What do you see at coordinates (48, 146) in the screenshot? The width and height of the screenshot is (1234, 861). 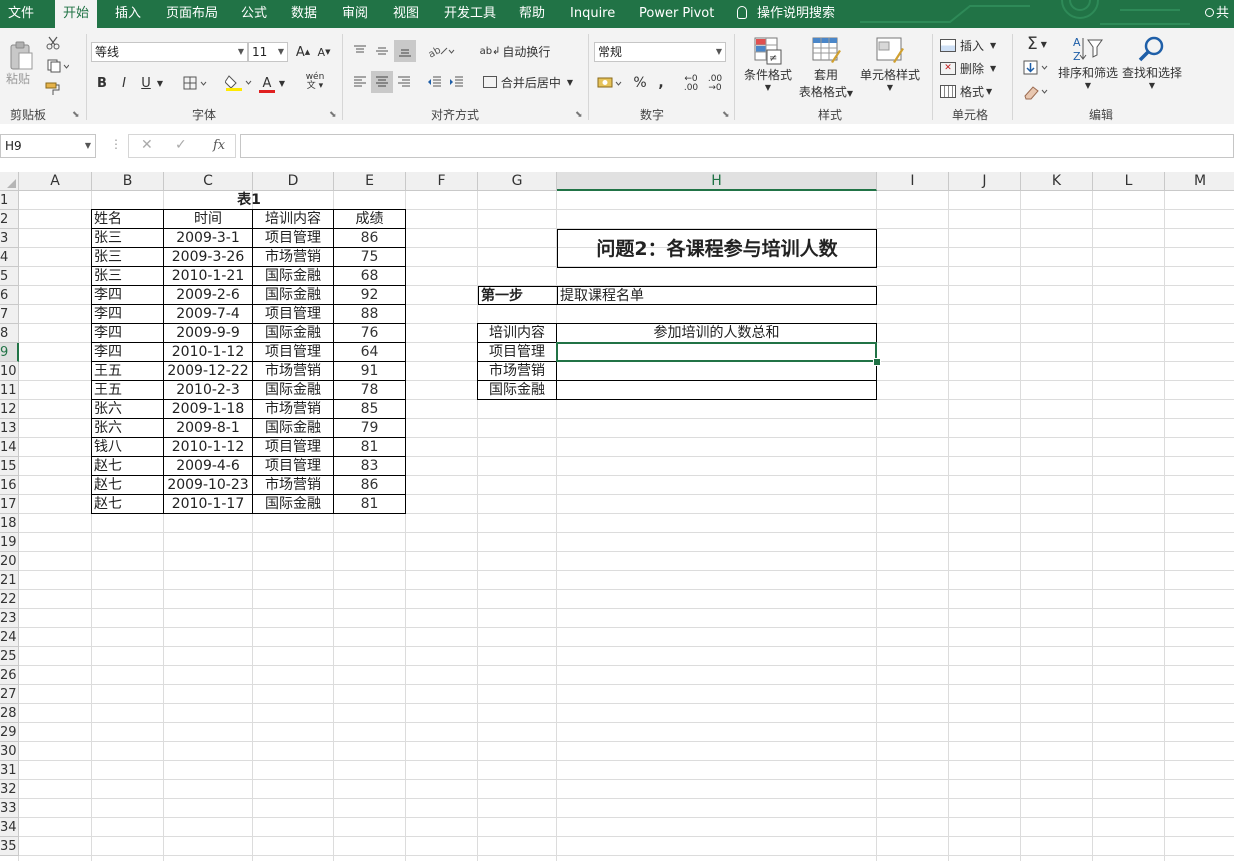 I see `name-box: H9 ▼` at bounding box center [48, 146].